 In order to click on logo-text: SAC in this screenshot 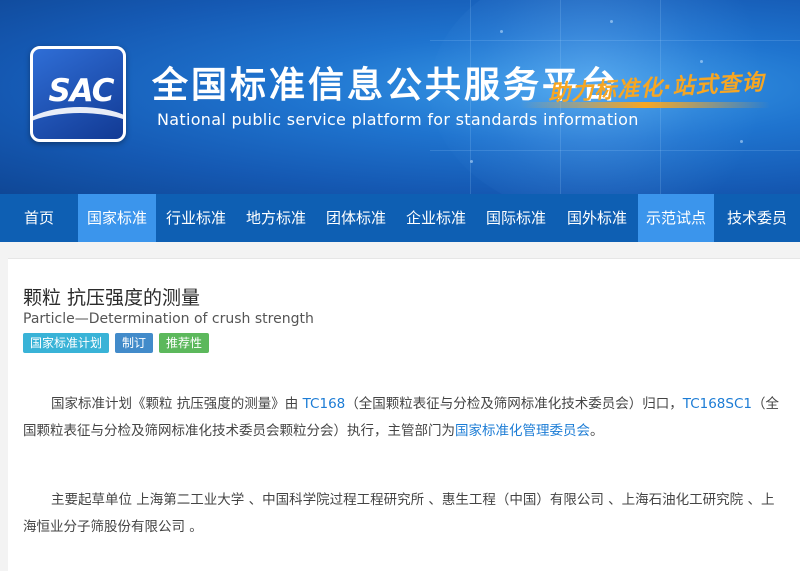, I will do `click(81, 91)`.